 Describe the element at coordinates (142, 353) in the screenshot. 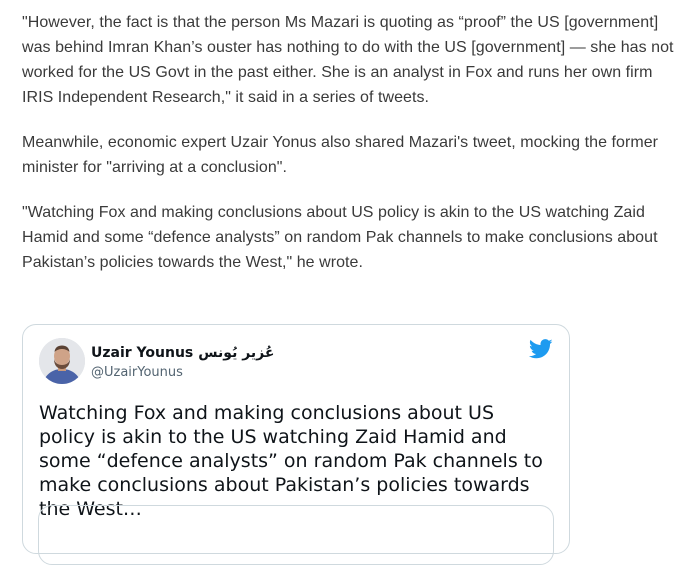

I see `author-name: Uzair Younus` at that location.